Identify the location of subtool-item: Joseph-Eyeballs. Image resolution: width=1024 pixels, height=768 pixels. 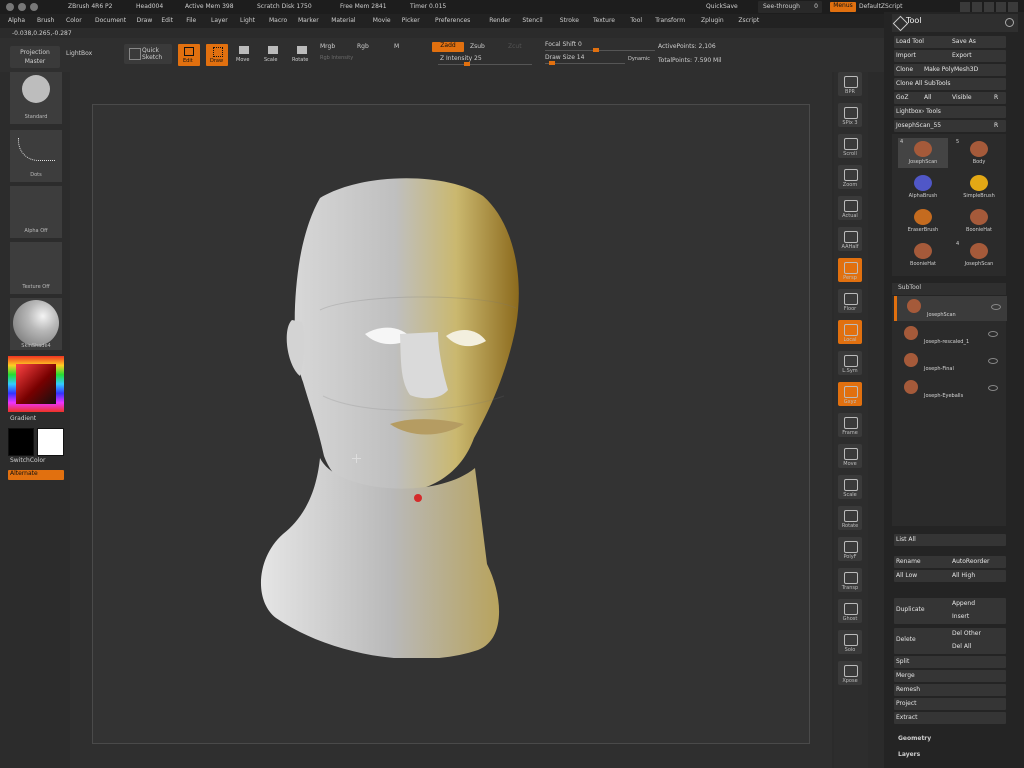
(949, 389).